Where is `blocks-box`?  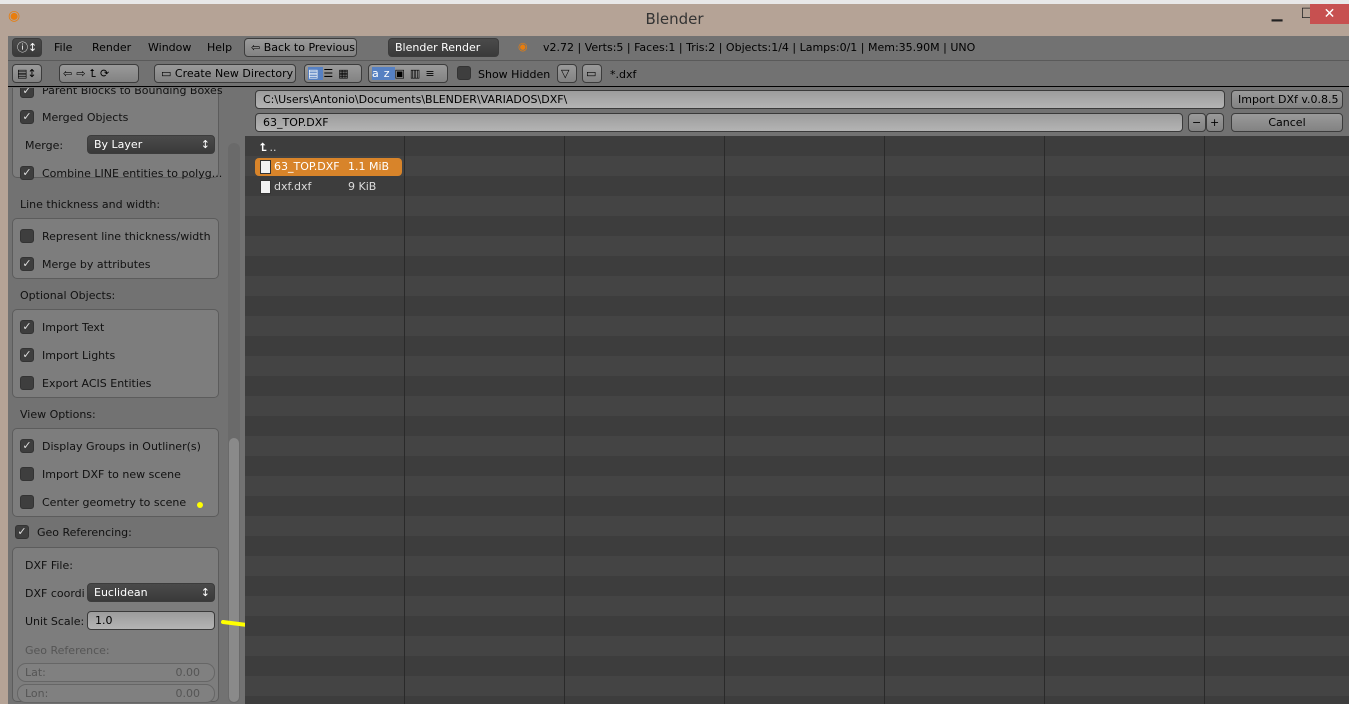 blocks-box is located at coordinates (115, 133).